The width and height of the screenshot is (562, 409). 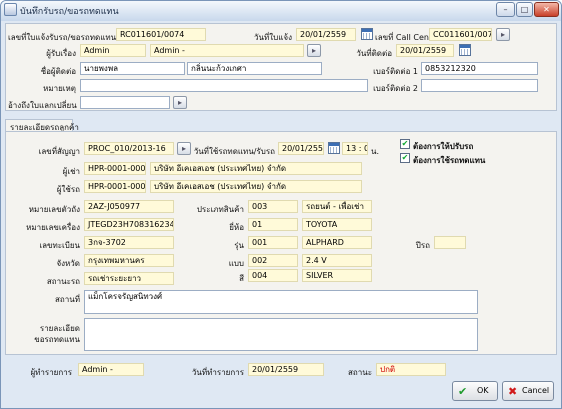 I want to click on minimize-button: –, so click(x=505, y=9).